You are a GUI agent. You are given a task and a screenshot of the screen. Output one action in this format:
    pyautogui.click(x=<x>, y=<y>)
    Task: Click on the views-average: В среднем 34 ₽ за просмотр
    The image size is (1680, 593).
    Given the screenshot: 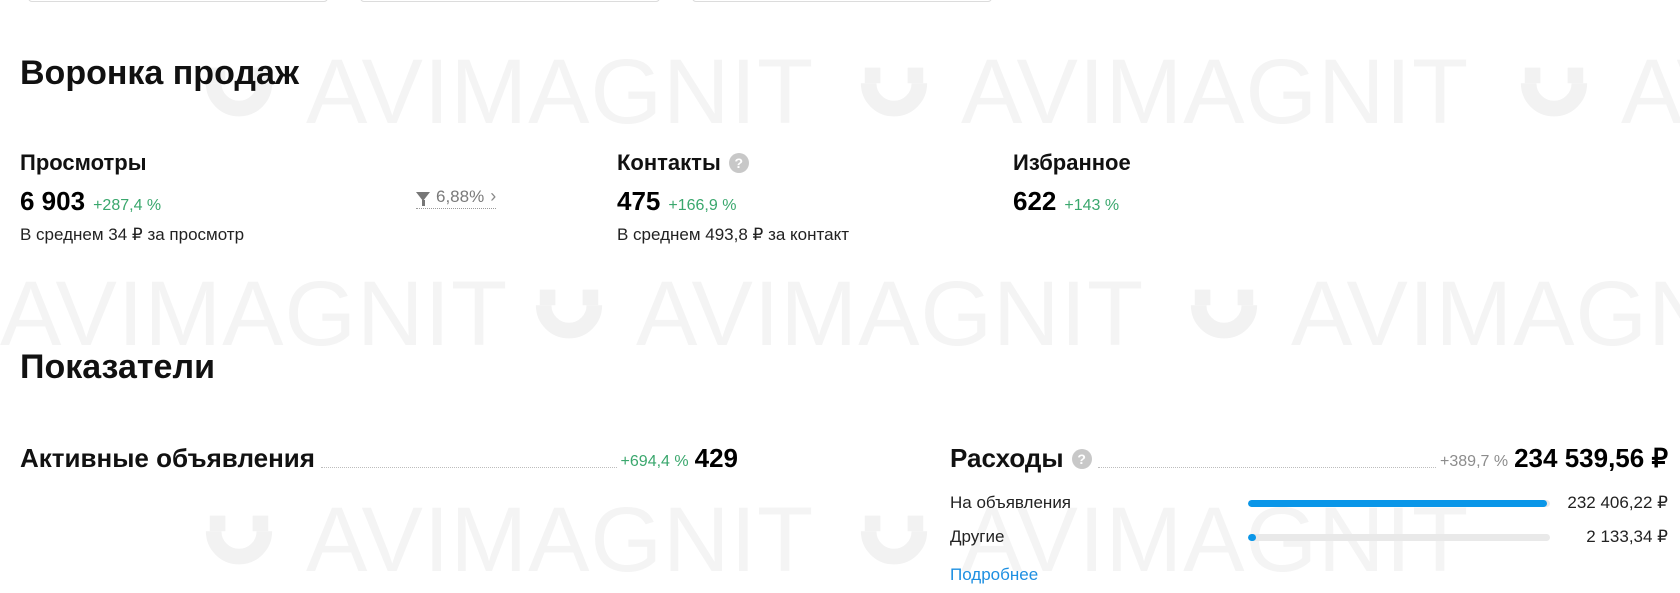 What is the action you would take?
    pyautogui.click(x=132, y=234)
    